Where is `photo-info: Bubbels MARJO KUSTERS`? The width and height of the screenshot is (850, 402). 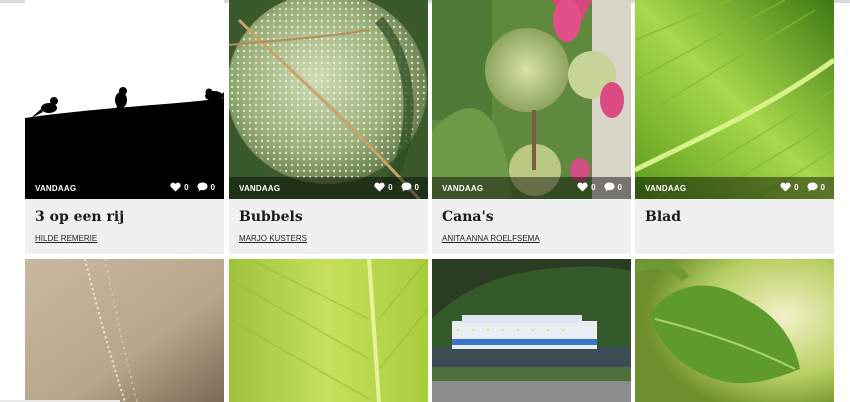
photo-info: Bubbels MARJO KUSTERS is located at coordinates (328, 226).